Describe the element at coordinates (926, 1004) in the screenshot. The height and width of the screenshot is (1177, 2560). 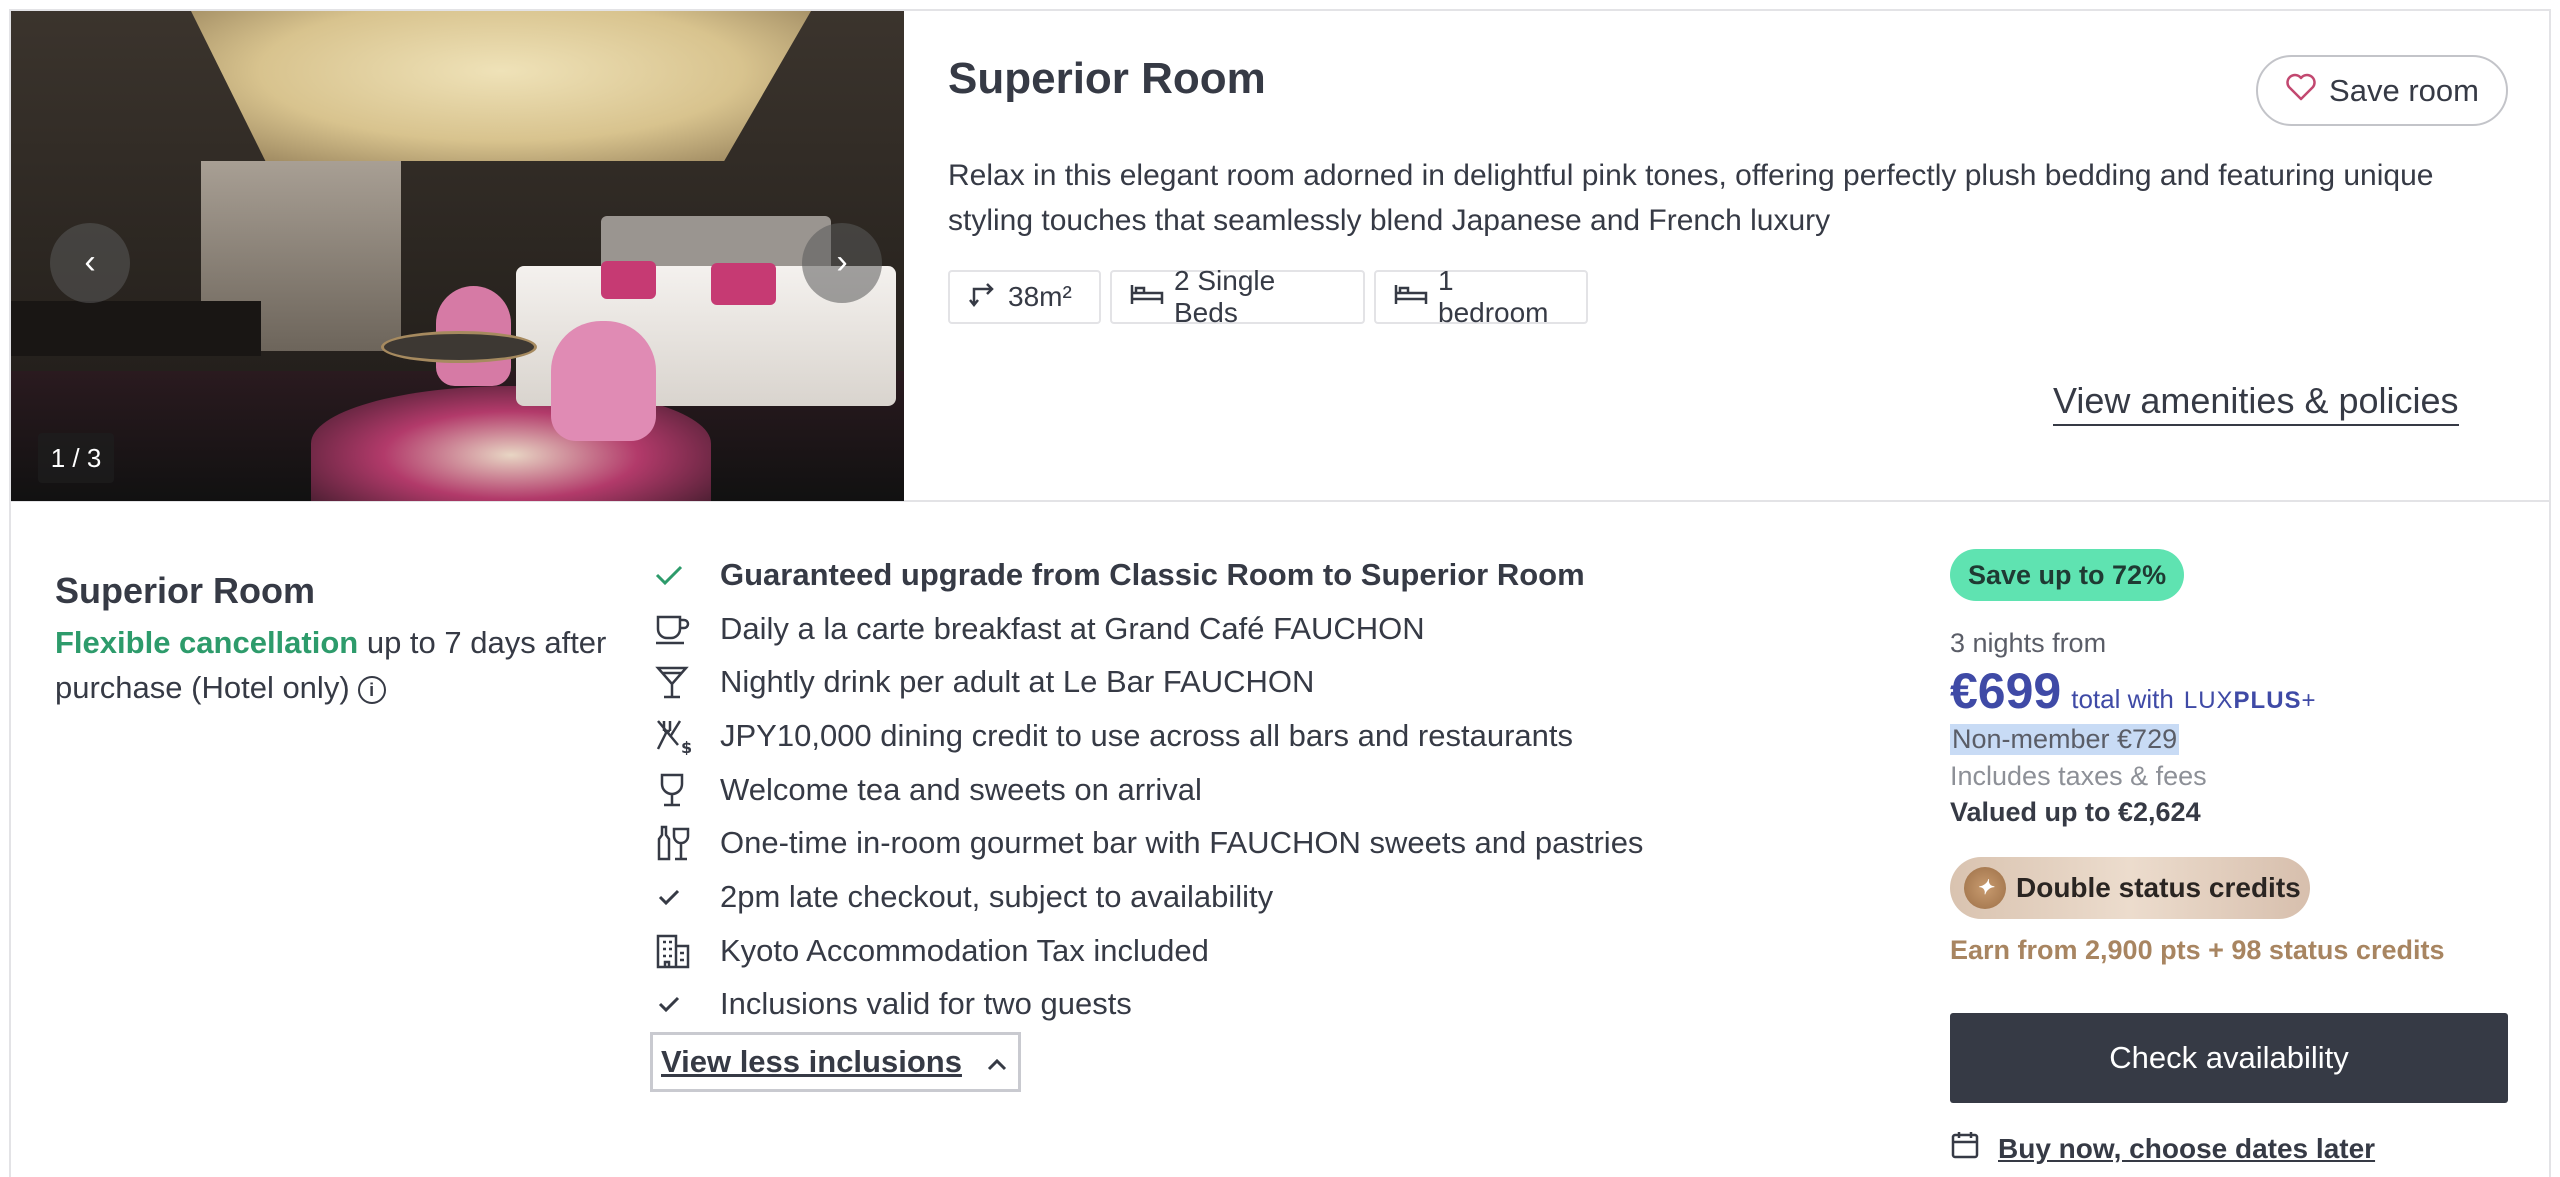
I see `inclusion-label: Inclusions valid for two guests` at that location.